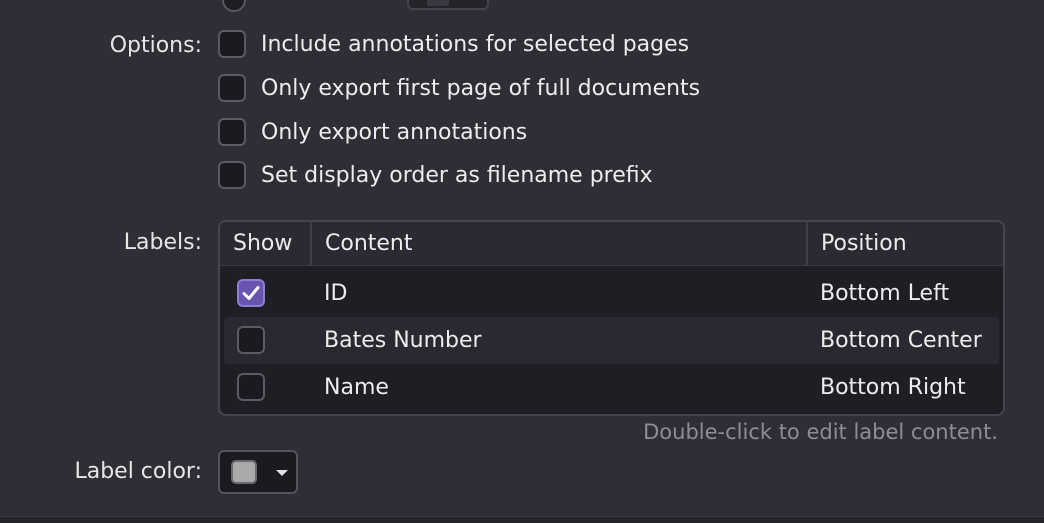 This screenshot has width=1044, height=523. What do you see at coordinates (155, 45) in the screenshot?
I see `options-label: Options:` at bounding box center [155, 45].